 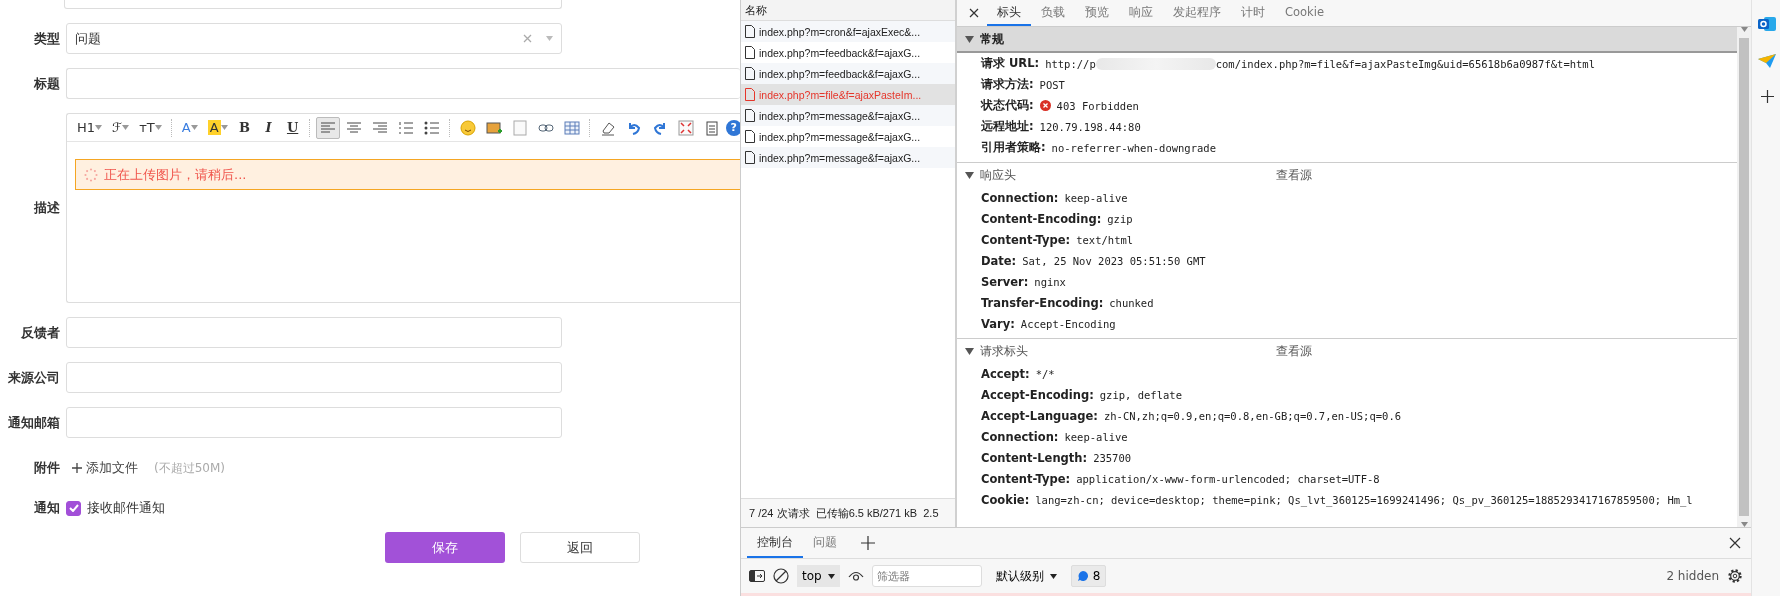 I want to click on save-button: 保存, so click(x=445, y=547).